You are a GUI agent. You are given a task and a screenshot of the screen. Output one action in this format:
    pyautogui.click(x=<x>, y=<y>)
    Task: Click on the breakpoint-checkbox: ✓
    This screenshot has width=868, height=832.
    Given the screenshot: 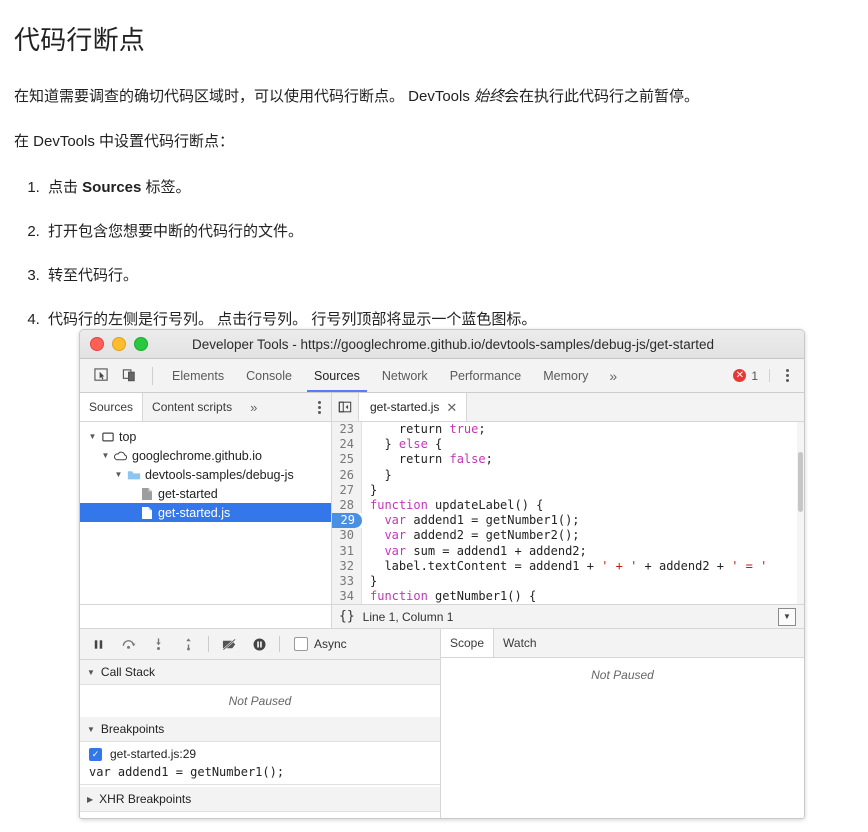 What is the action you would take?
    pyautogui.click(x=95, y=754)
    